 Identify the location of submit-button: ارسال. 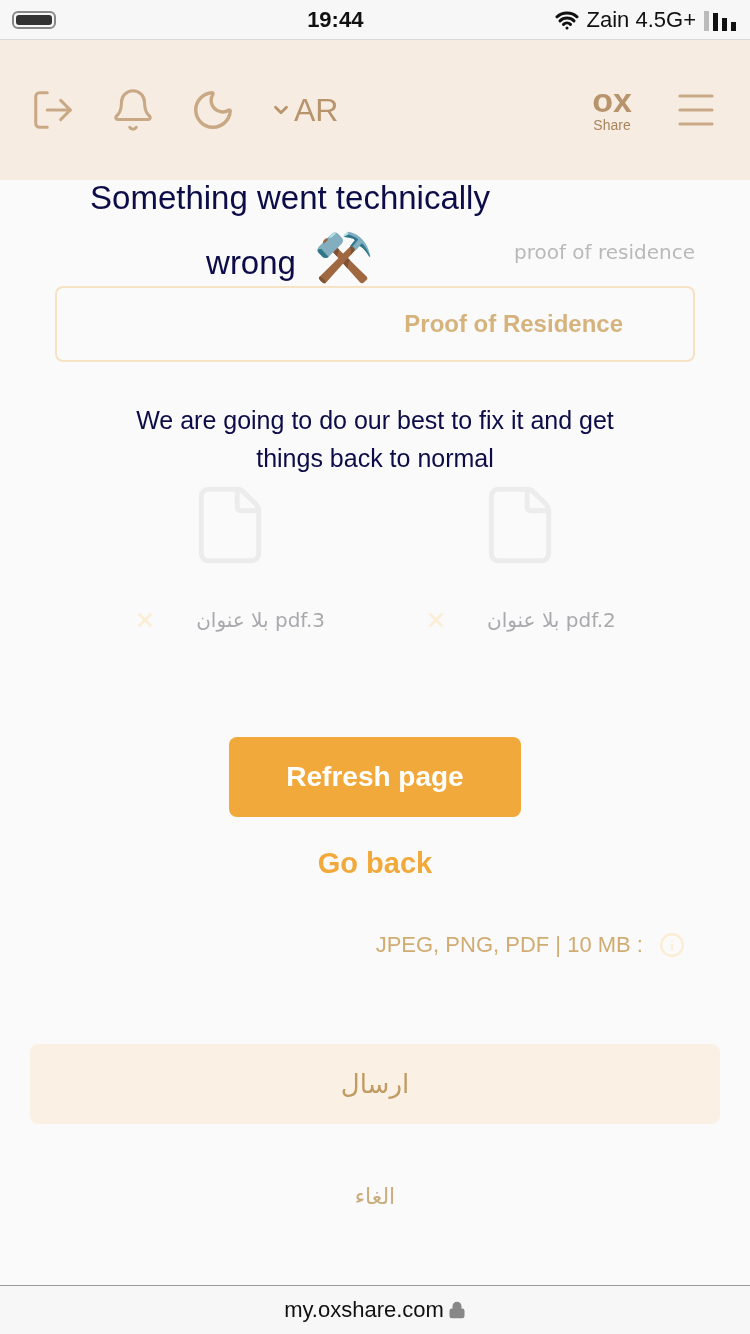
(375, 1084).